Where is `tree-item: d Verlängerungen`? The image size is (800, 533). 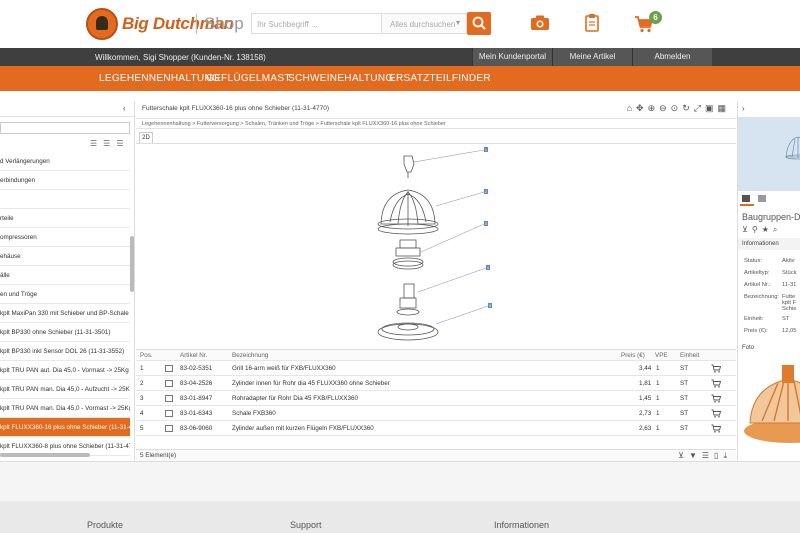 tree-item: d Verlängerungen is located at coordinates (65, 161).